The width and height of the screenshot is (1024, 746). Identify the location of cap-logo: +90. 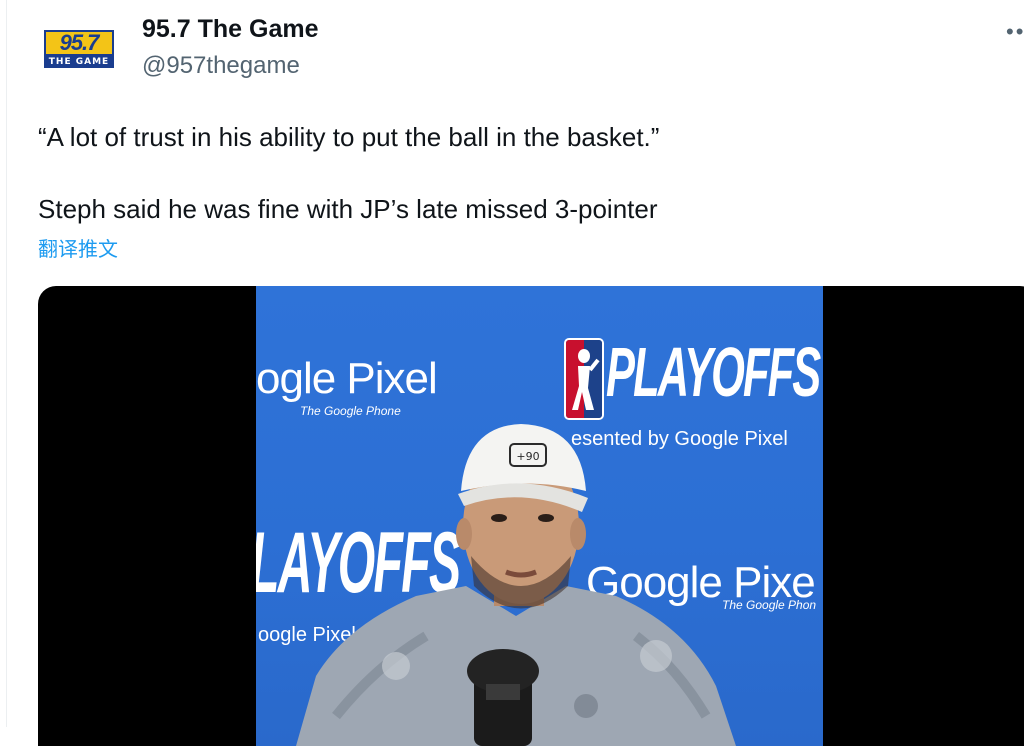
(527, 456).